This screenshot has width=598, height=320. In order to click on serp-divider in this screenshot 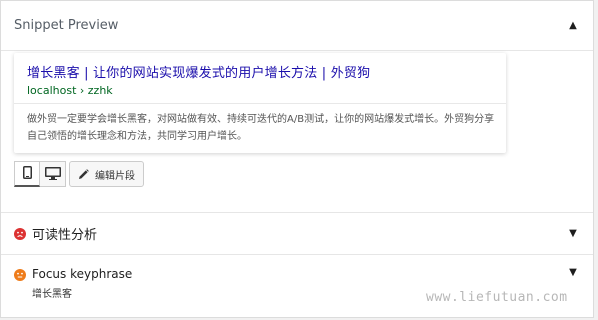, I will do `click(260, 103)`.